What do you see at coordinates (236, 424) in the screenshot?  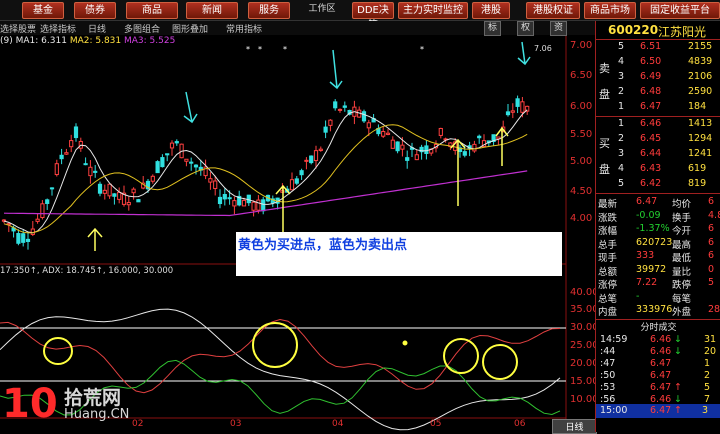 I see `date-label: 03` at bounding box center [236, 424].